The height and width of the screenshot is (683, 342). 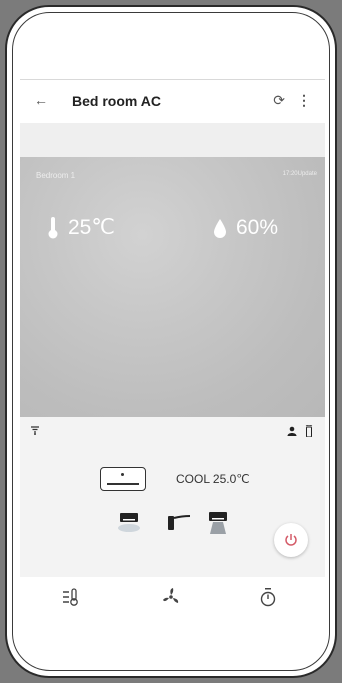 I want to click on app-bar: ← Bed room AC ⟳ ⋮, so click(x=172, y=101).